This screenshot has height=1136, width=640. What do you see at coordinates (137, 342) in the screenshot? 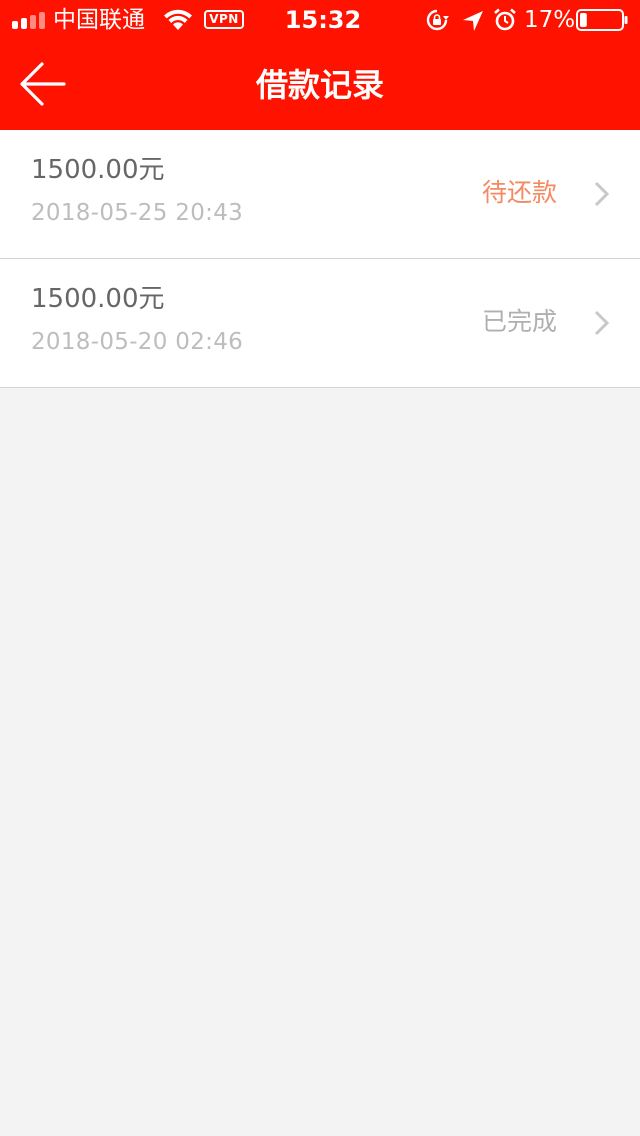
I see `loan-datetime: 2018-05-20 02:46` at bounding box center [137, 342].